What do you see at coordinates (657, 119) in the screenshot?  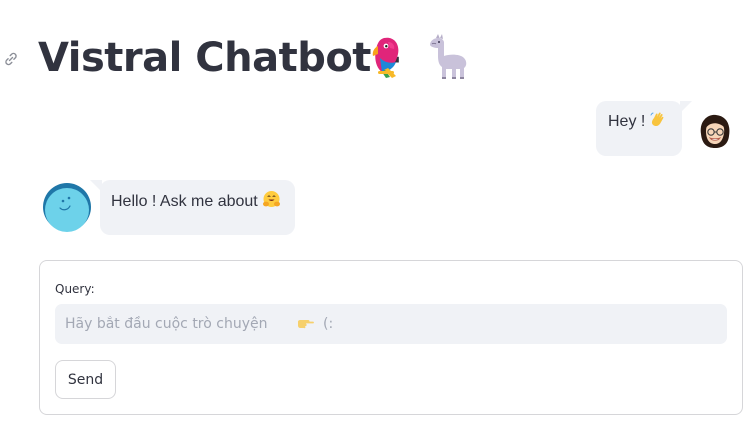 I see `waving-hand-icon` at bounding box center [657, 119].